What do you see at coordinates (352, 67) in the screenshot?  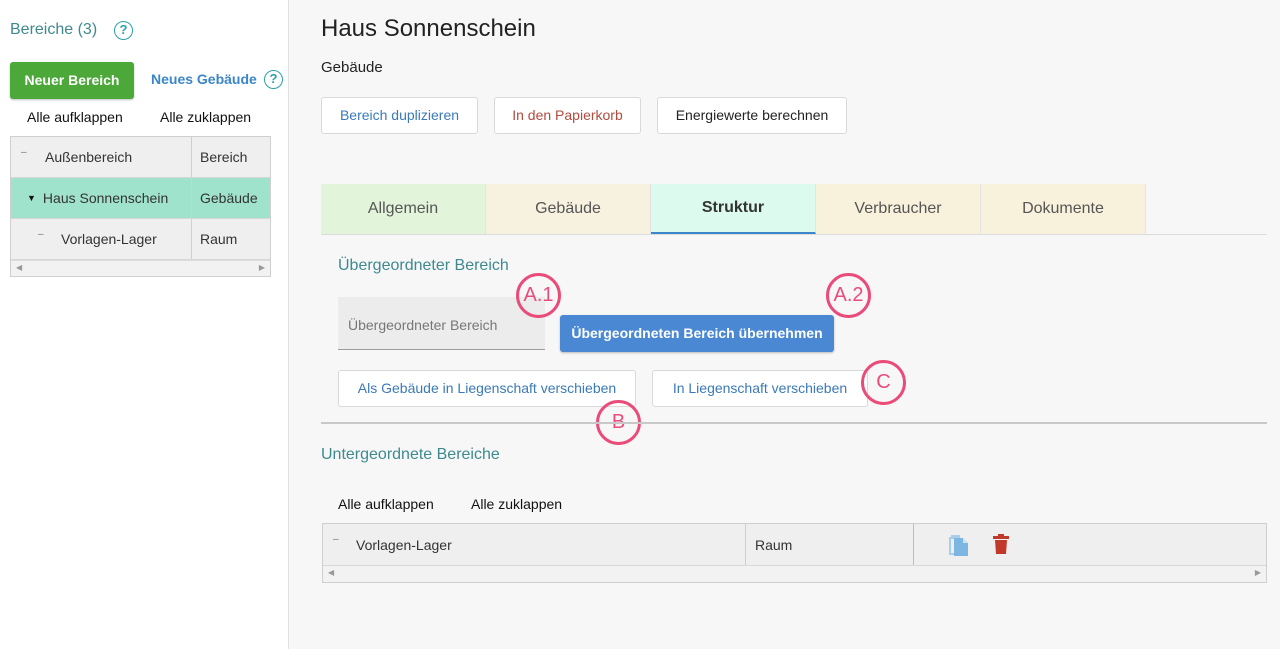 I see `page-subtitle: Gebäude` at bounding box center [352, 67].